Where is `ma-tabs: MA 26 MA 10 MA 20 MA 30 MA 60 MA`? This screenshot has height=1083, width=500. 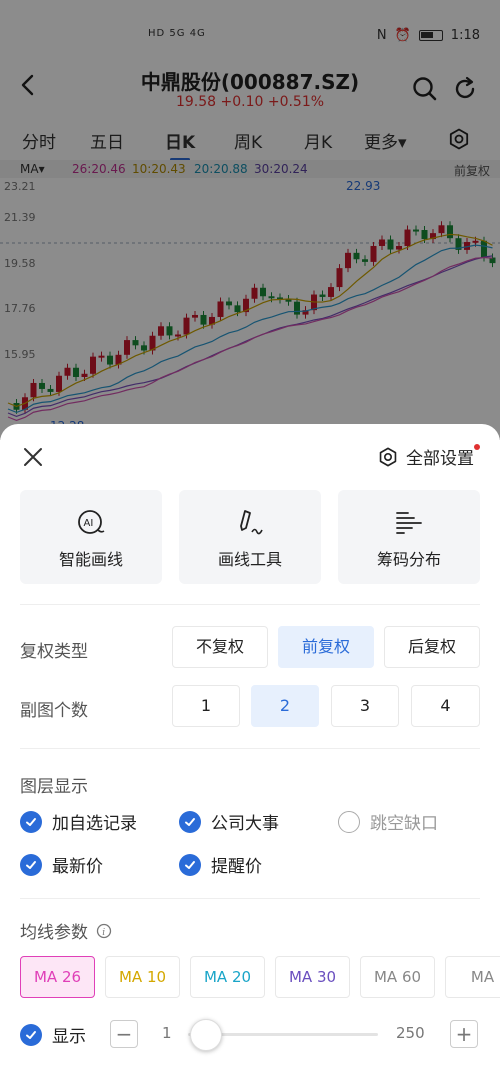
ma-tabs: MA 26 MA 10 MA 20 MA 30 MA 60 MA is located at coordinates (260, 978).